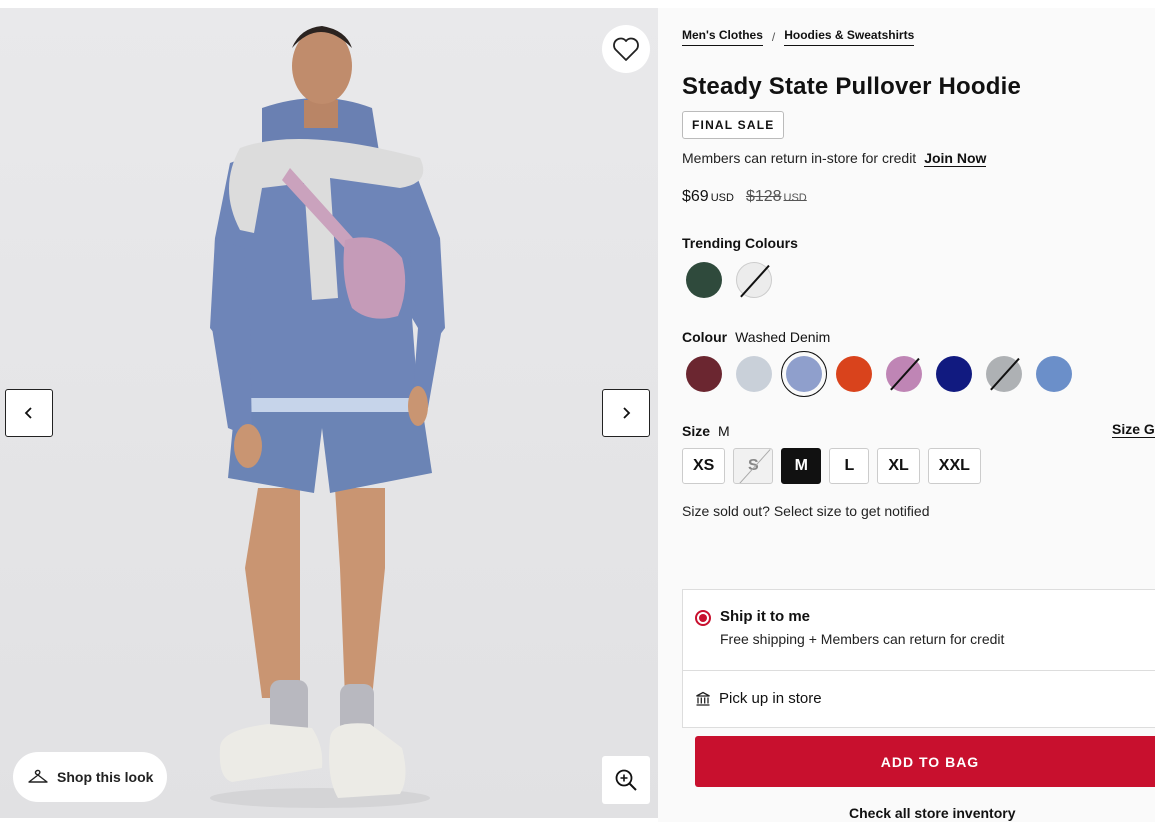 This screenshot has width=1155, height=822. I want to click on final-sale-badge: FINAL SALE, so click(733, 125).